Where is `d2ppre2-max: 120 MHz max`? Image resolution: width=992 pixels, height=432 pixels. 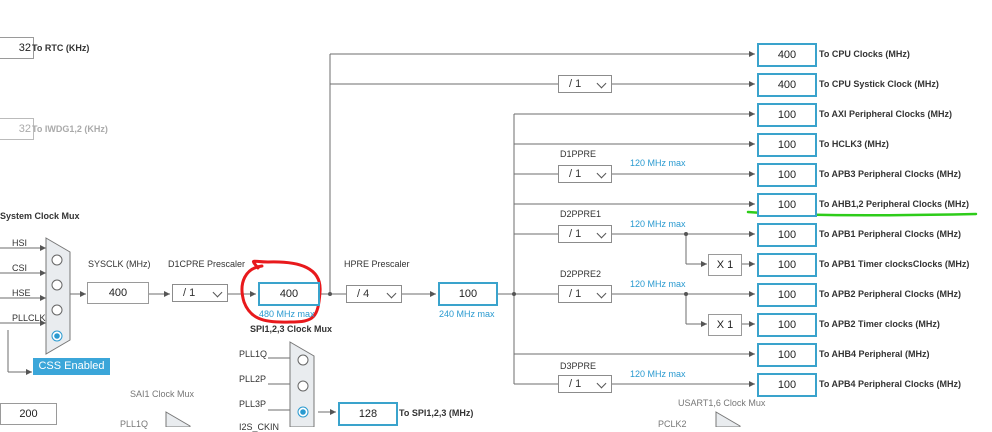 d2ppre2-max: 120 MHz max is located at coordinates (658, 284).